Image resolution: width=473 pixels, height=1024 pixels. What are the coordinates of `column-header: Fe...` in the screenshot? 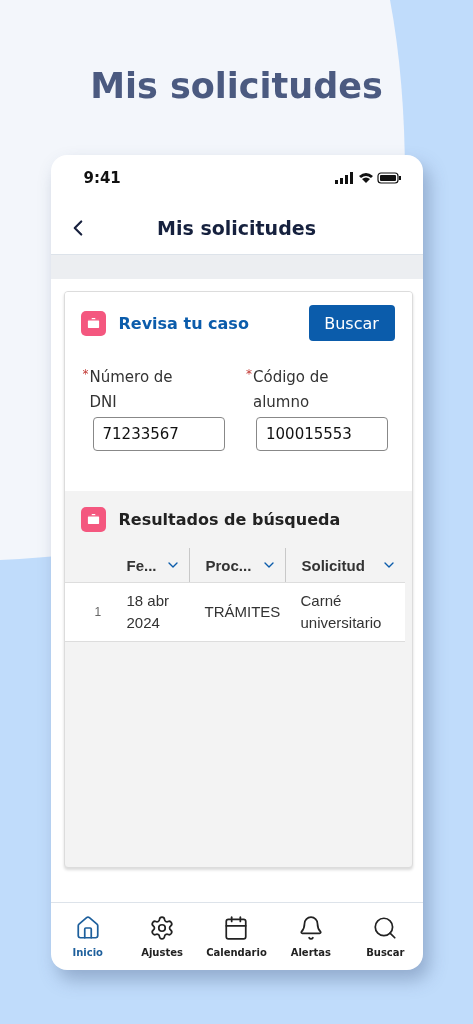 It's located at (149, 565).